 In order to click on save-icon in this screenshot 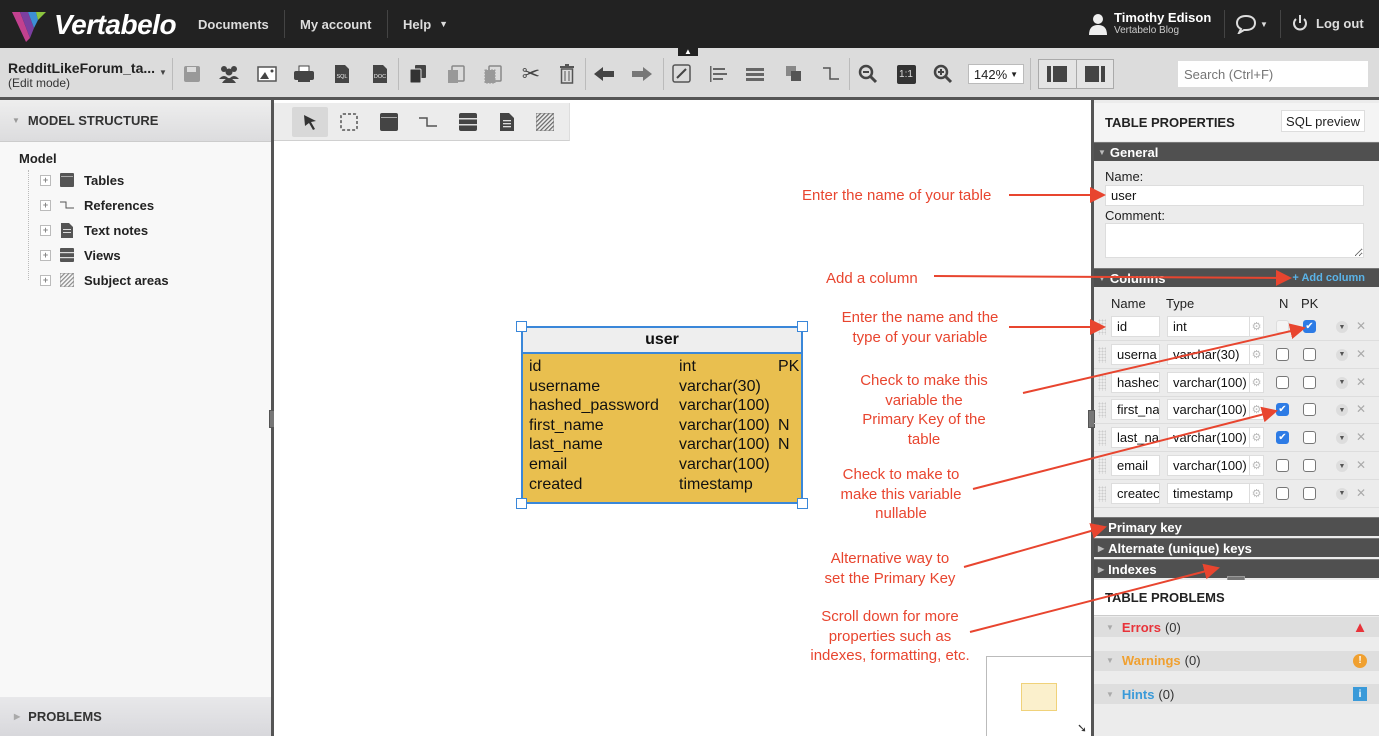, I will do `click(192, 74)`.